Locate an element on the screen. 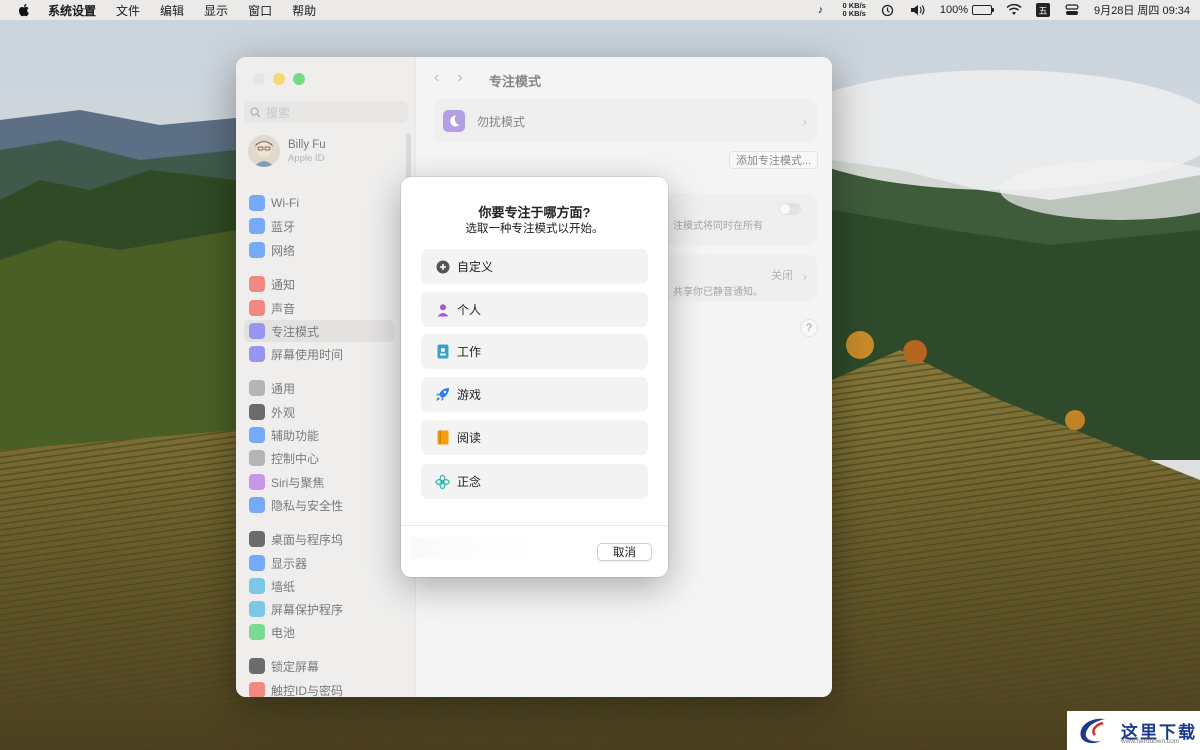  option-label: 个人 is located at coordinates (469, 310).